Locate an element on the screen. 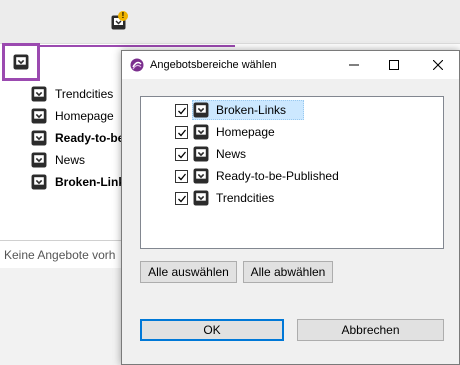 This screenshot has height=365, width=460. select-all-button: Alle auswählen is located at coordinates (188, 272).